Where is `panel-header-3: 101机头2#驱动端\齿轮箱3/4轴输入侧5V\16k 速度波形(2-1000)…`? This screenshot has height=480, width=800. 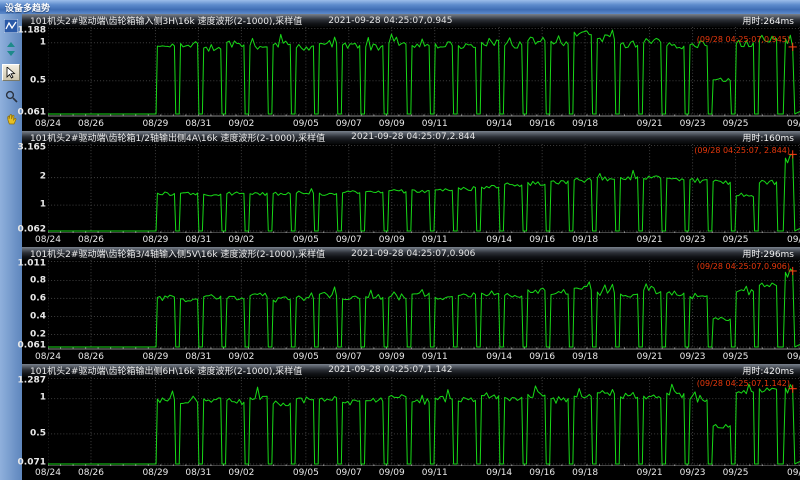
panel-header-3: 101机头2#驱动端\齿轮箱3/4轴输入侧5V\16k 速度波形(2-1000)… is located at coordinates (411, 253).